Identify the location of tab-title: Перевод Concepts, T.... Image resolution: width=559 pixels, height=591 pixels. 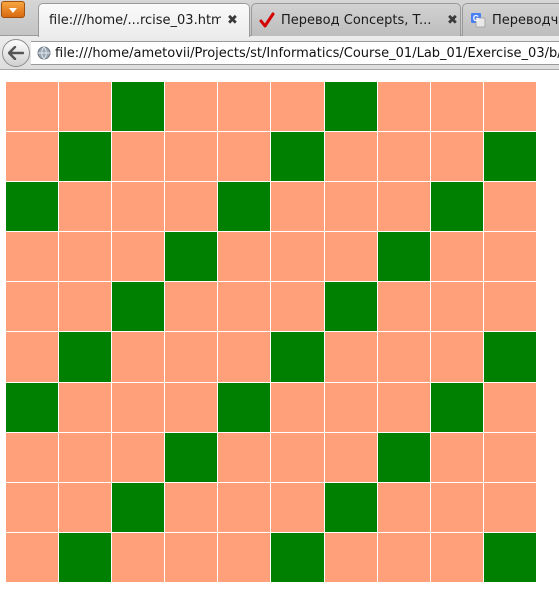
(356, 20).